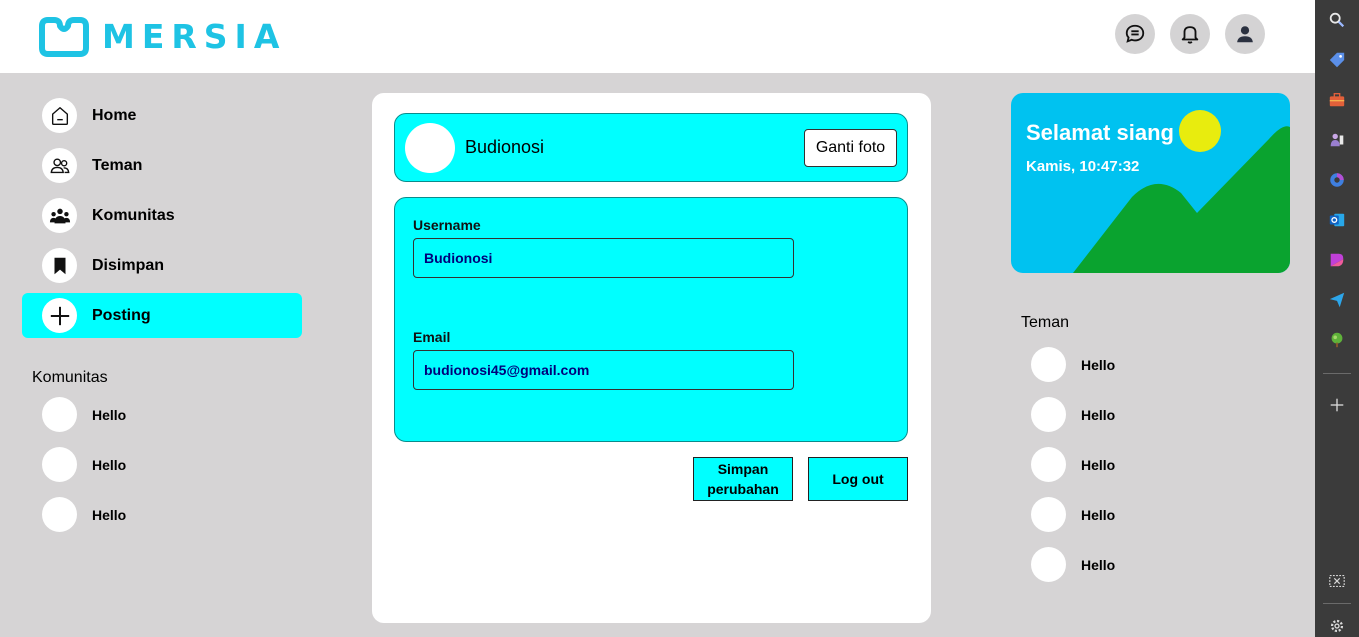  Describe the element at coordinates (1045, 322) in the screenshot. I see `friends-title: Teman` at that location.